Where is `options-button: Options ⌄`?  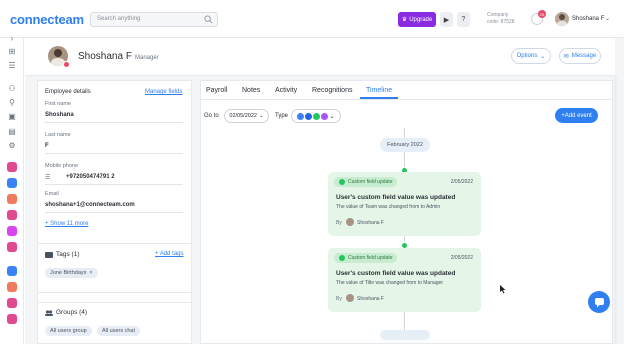
options-button: Options ⌄ is located at coordinates (531, 56).